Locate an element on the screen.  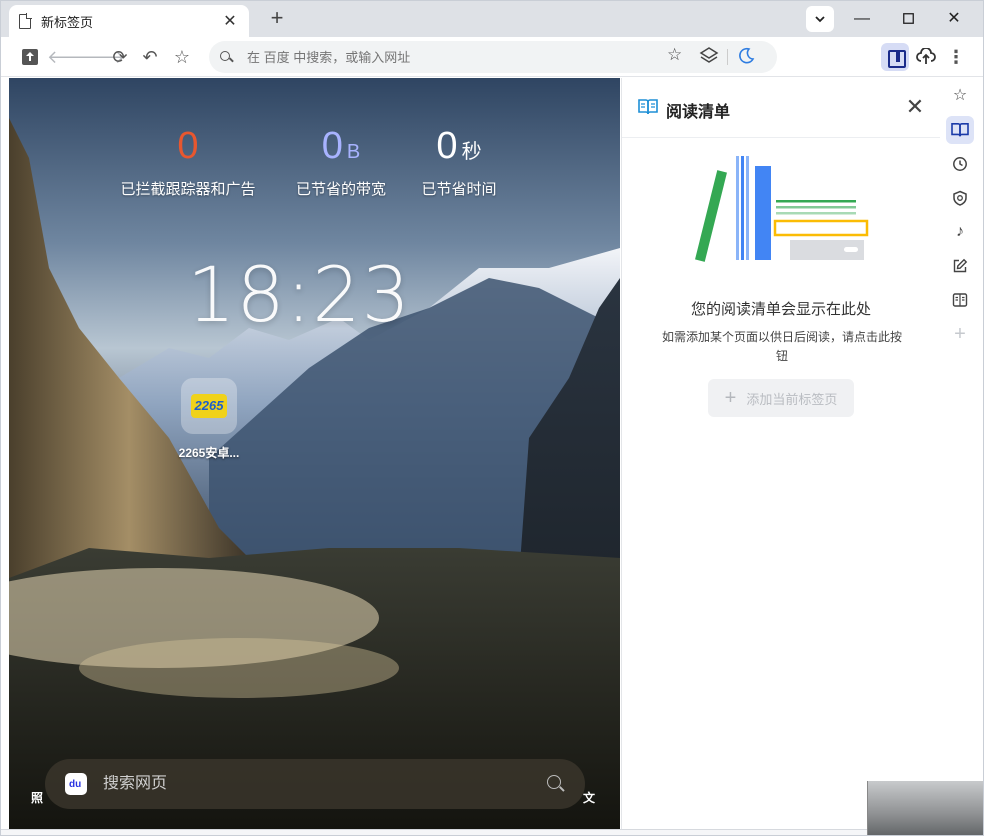
stat-time: 0秒 已节省时间 is located at coordinates (459, 161).